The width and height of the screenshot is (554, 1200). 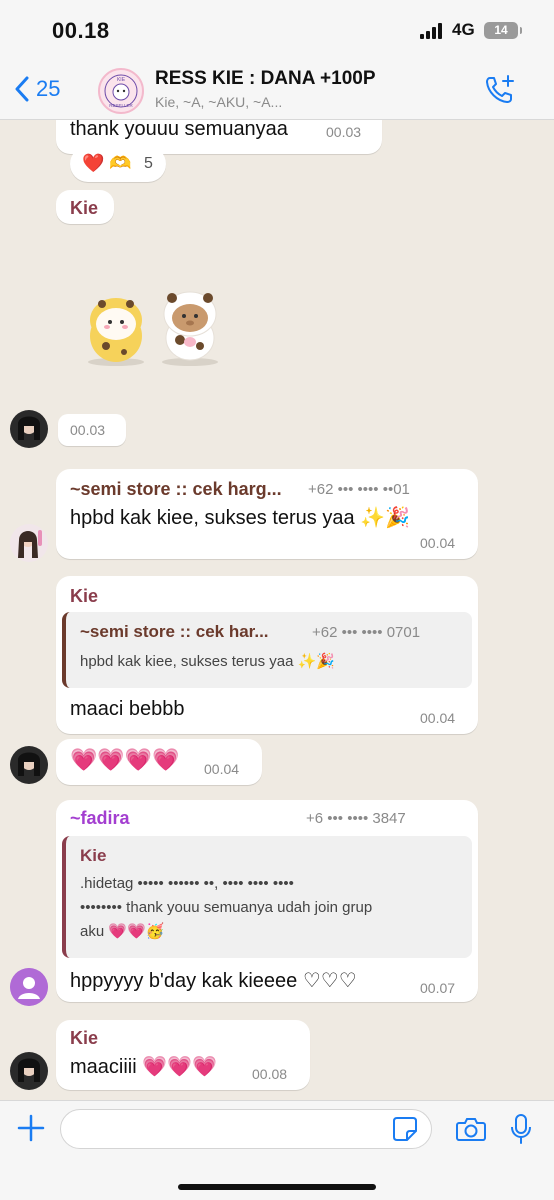 What do you see at coordinates (187, 883) in the screenshot?
I see `quoted-text-line-1: .hidetag ••••• •••••• ••, •••• •••• ••••` at bounding box center [187, 883].